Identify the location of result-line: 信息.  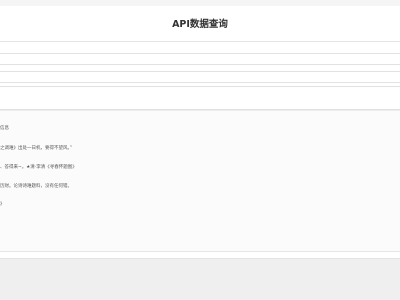
(4, 128).